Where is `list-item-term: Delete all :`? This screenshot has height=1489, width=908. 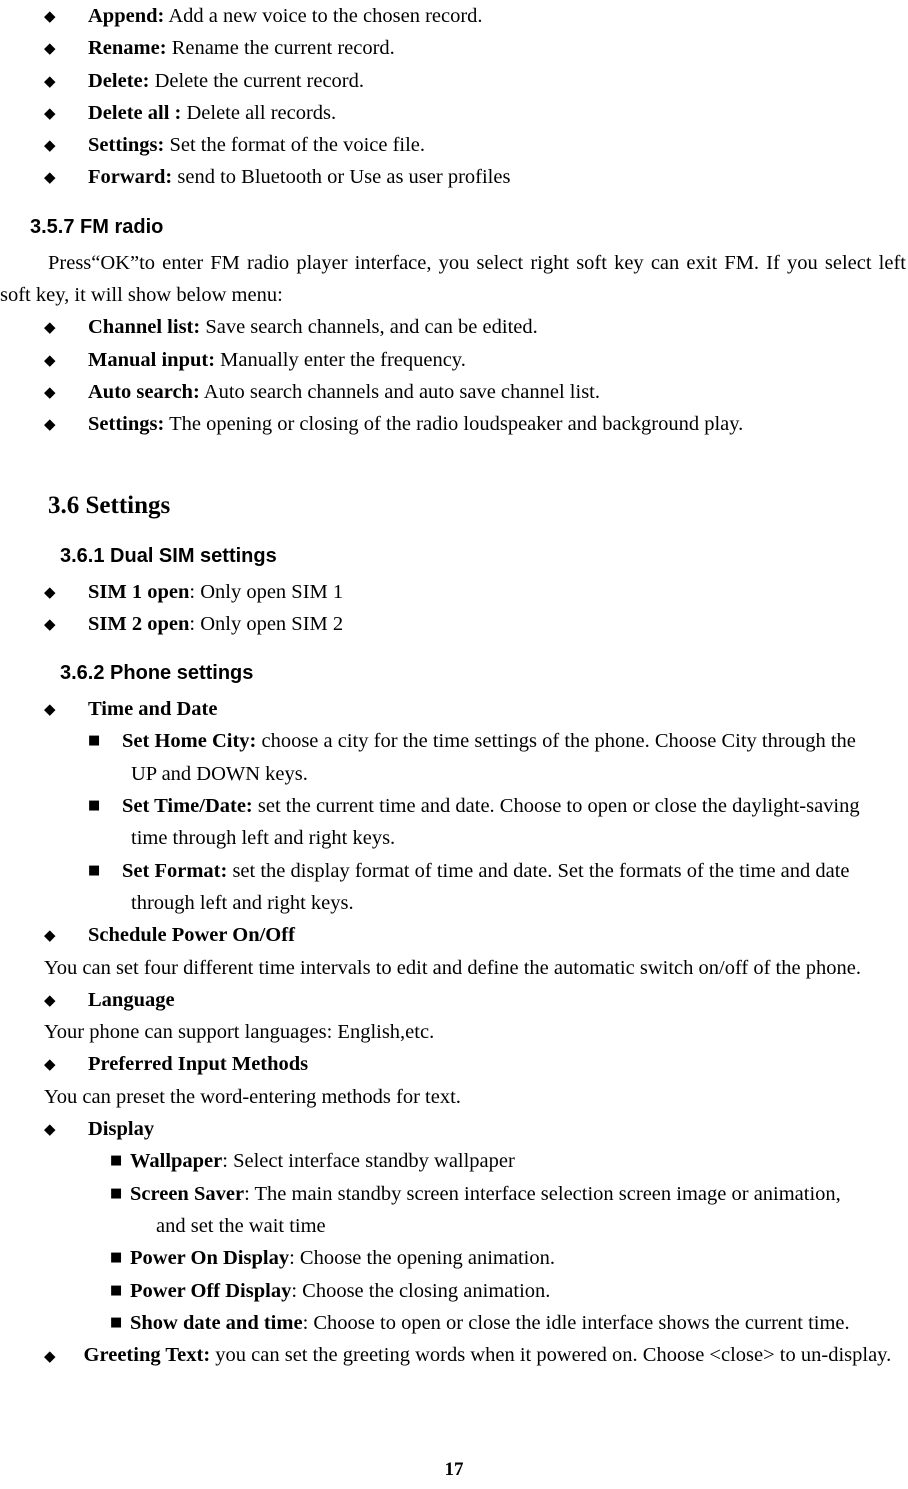
list-item-term: Delete all : is located at coordinates (135, 112).